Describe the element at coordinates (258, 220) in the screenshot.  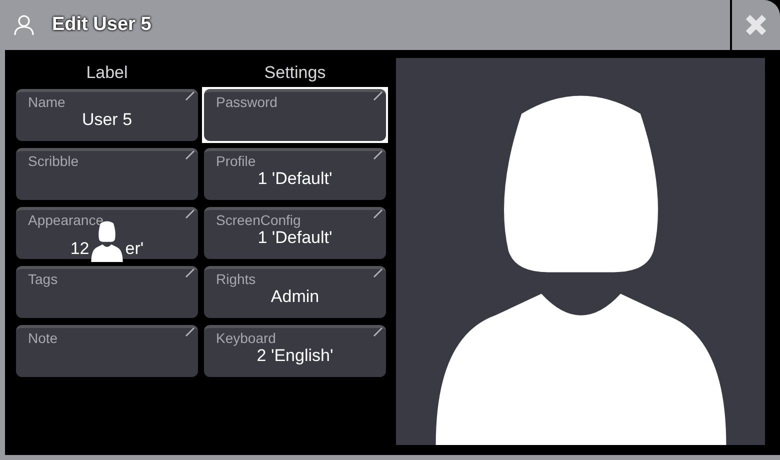
I see `field-label: ScreenConfig` at that location.